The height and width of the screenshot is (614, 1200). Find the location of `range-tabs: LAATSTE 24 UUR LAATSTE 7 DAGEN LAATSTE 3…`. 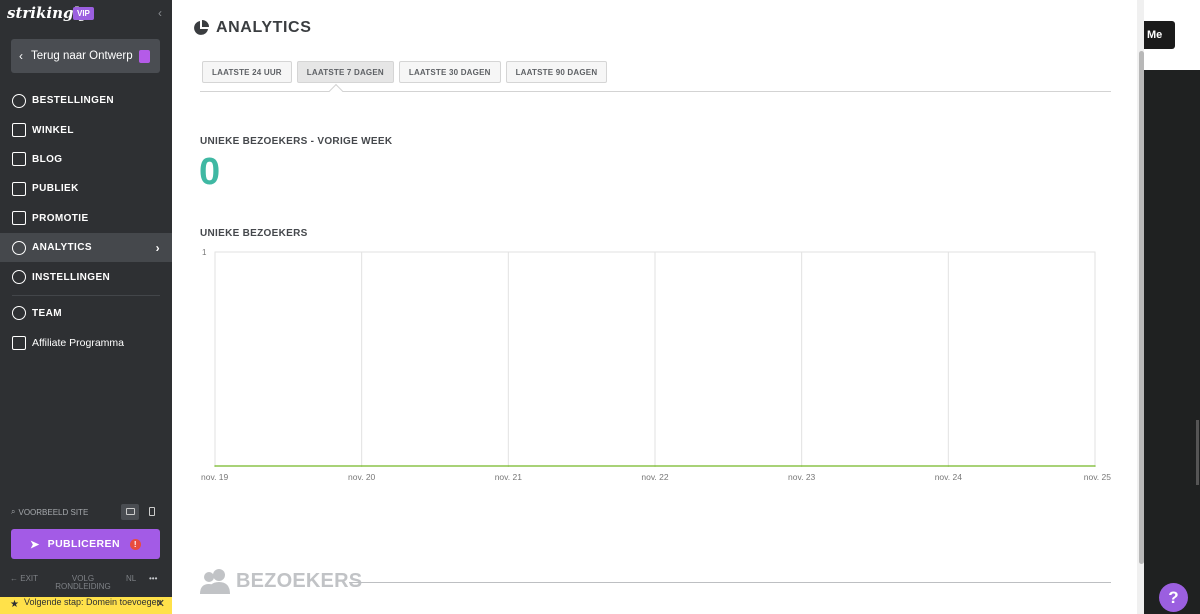

range-tabs: LAATSTE 24 UUR LAATSTE 7 DAGEN LAATSTE 3… is located at coordinates (407, 72).